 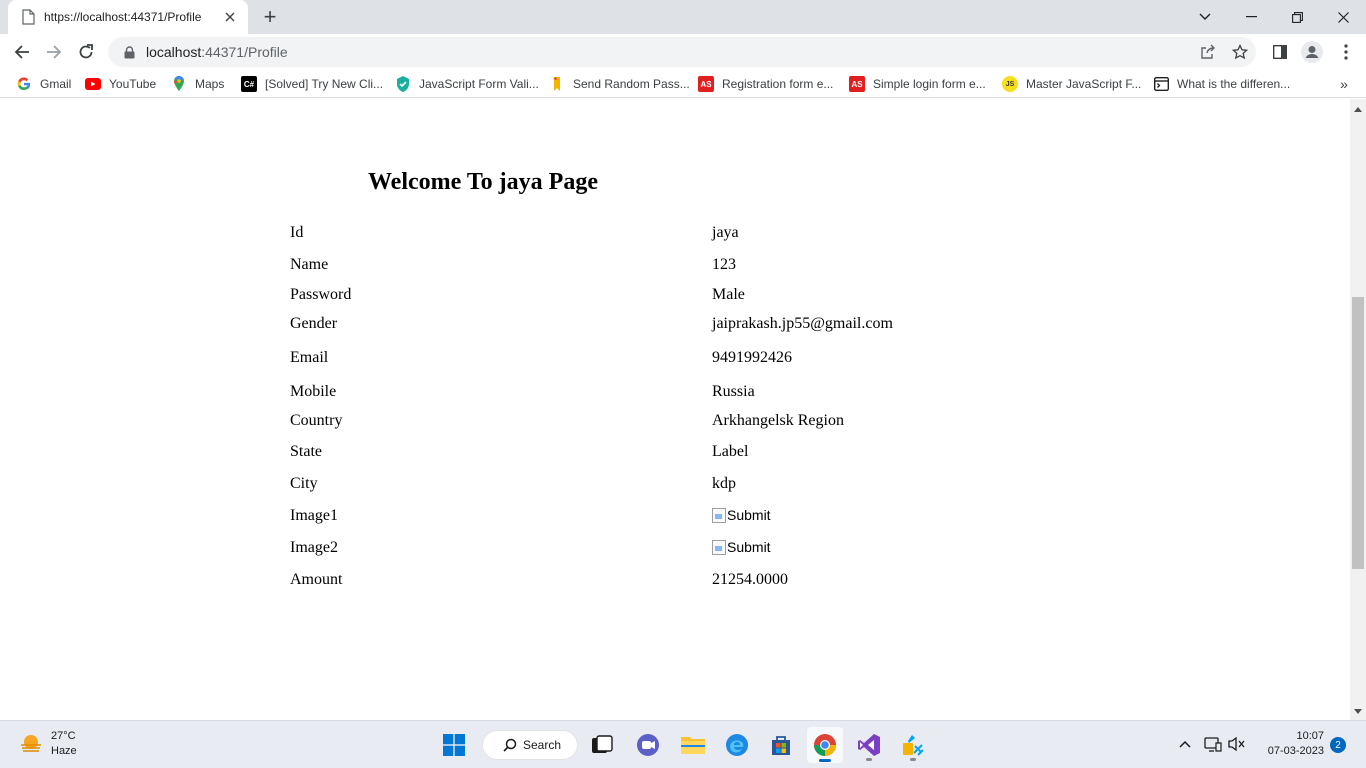 I want to click on bookmark-maps: Maps, so click(x=197, y=84).